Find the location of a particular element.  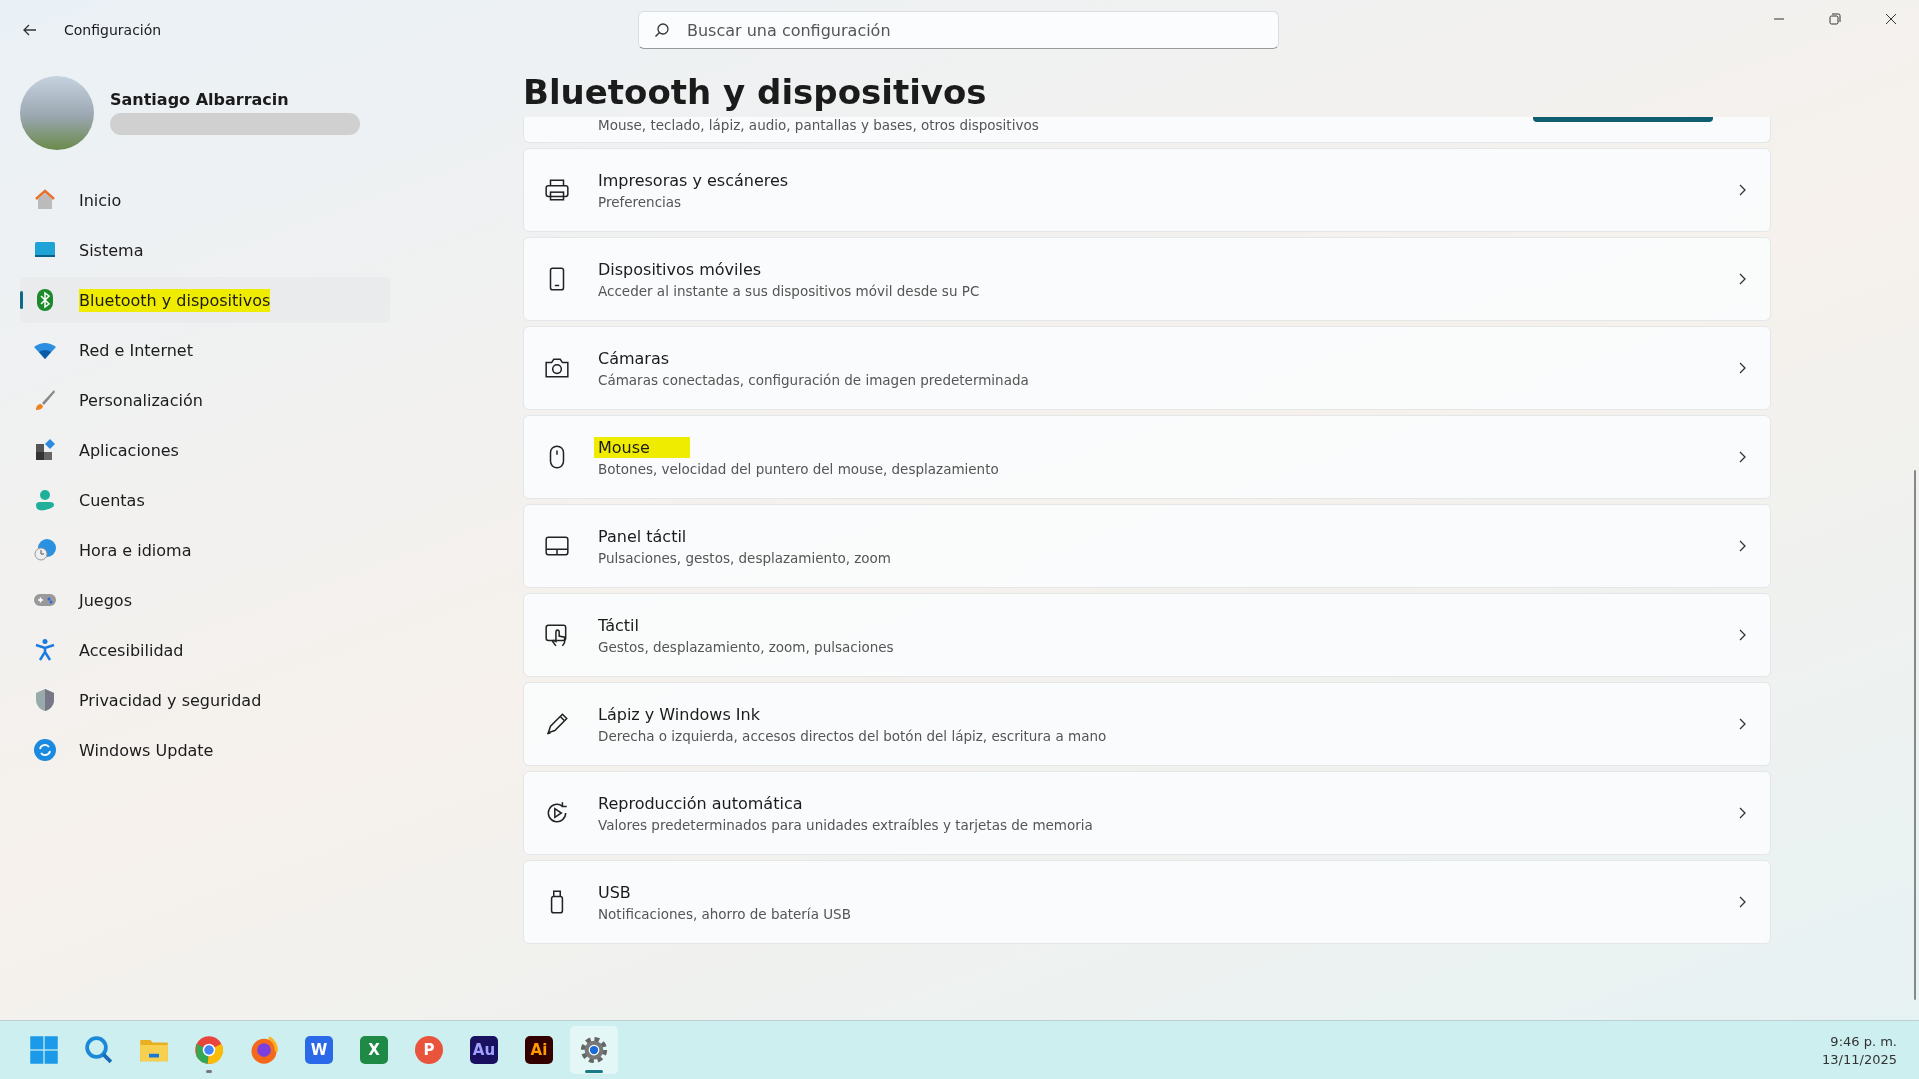

card-title: Lápiz y Windows Ink is located at coordinates (679, 714).